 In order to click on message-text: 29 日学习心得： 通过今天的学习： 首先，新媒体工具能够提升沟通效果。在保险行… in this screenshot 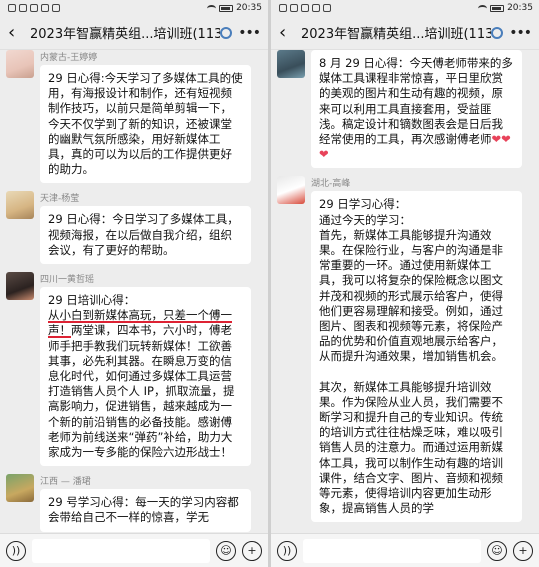, I will do `click(411, 280)`.